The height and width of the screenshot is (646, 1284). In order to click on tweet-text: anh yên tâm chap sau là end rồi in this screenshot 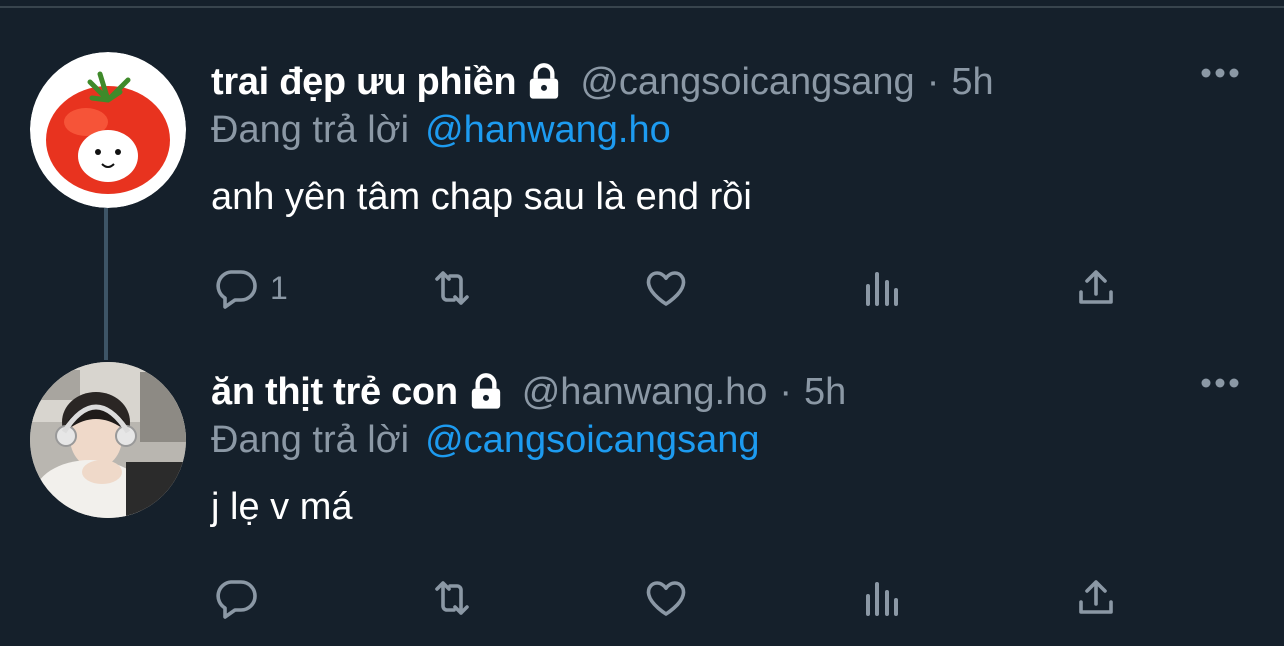, I will do `click(481, 197)`.